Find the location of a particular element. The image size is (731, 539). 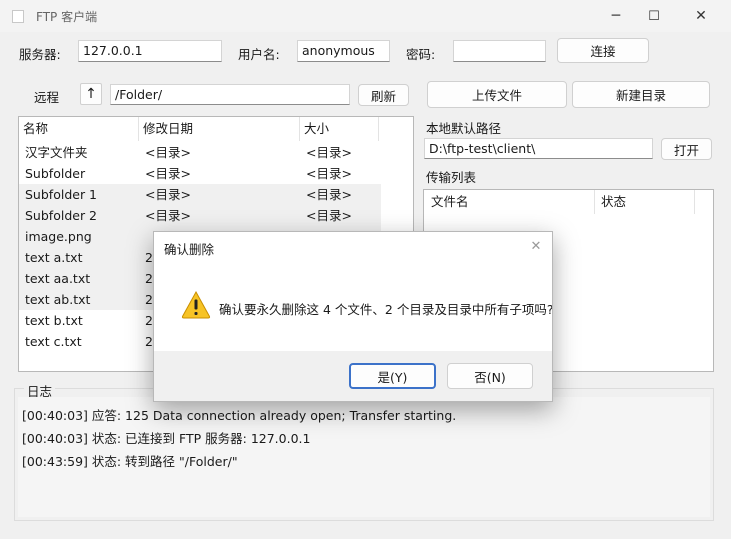

title-bar: FTP 客户端 ─ ☐ ✕ is located at coordinates (365, 16).